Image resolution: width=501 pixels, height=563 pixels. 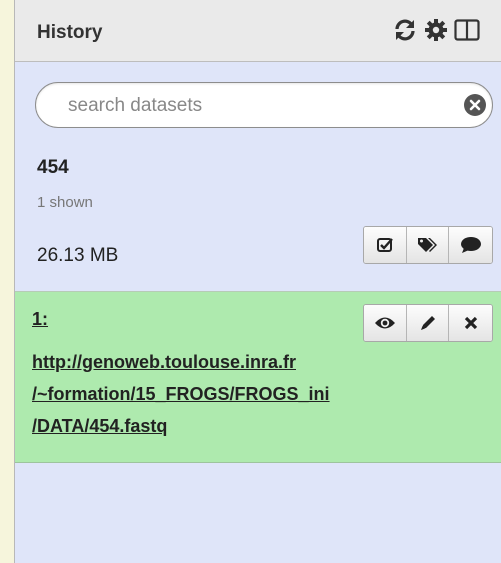 I want to click on search-box, so click(x=264, y=105).